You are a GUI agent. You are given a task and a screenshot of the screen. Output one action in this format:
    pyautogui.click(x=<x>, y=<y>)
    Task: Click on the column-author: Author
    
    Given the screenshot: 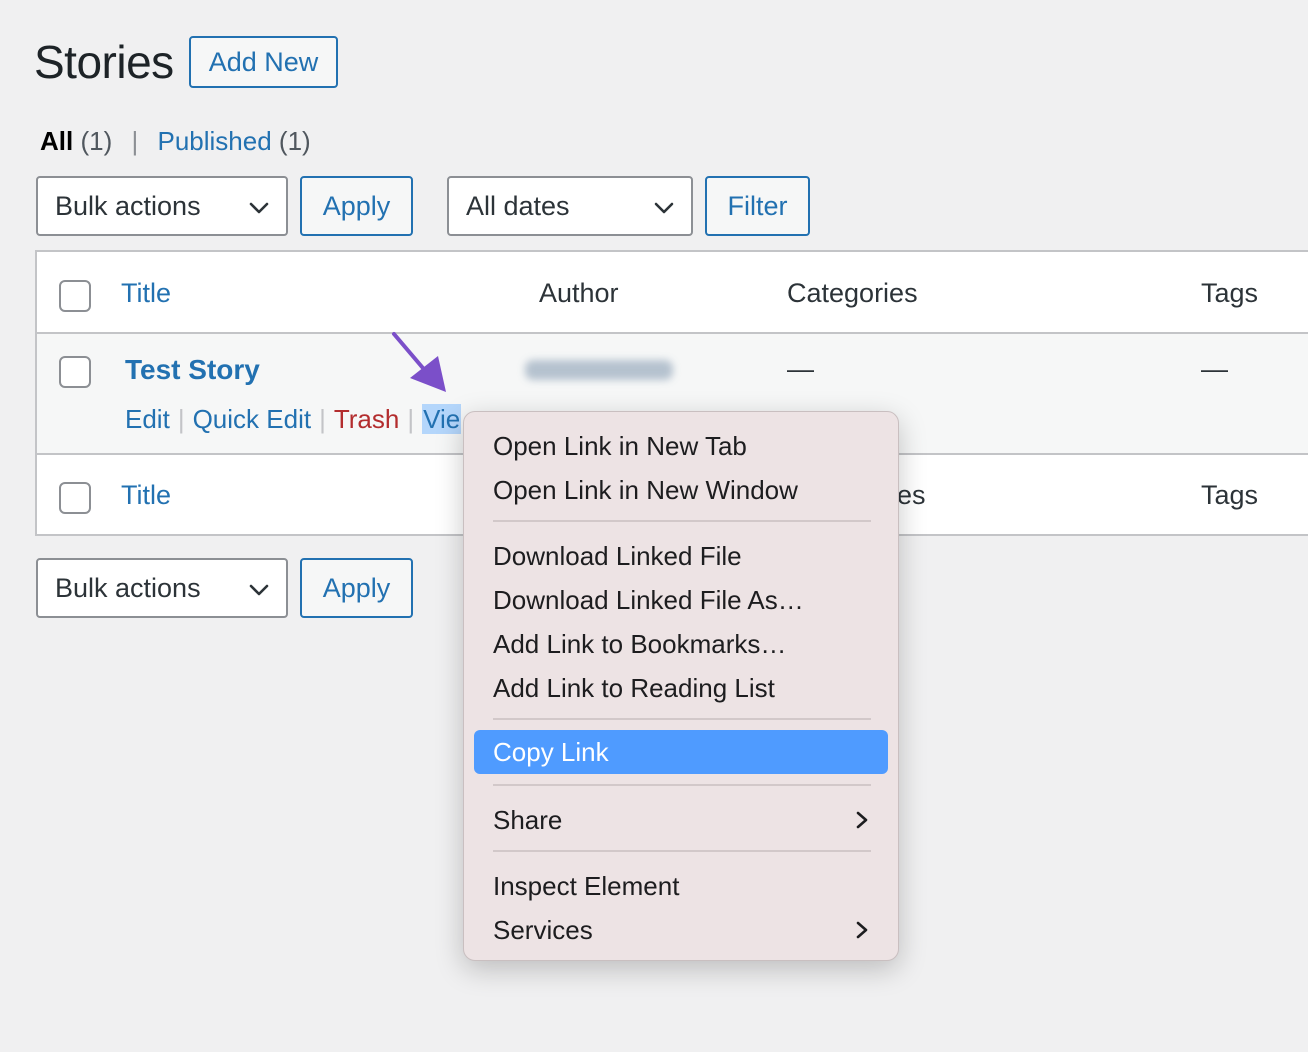 What is the action you would take?
    pyautogui.click(x=579, y=293)
    